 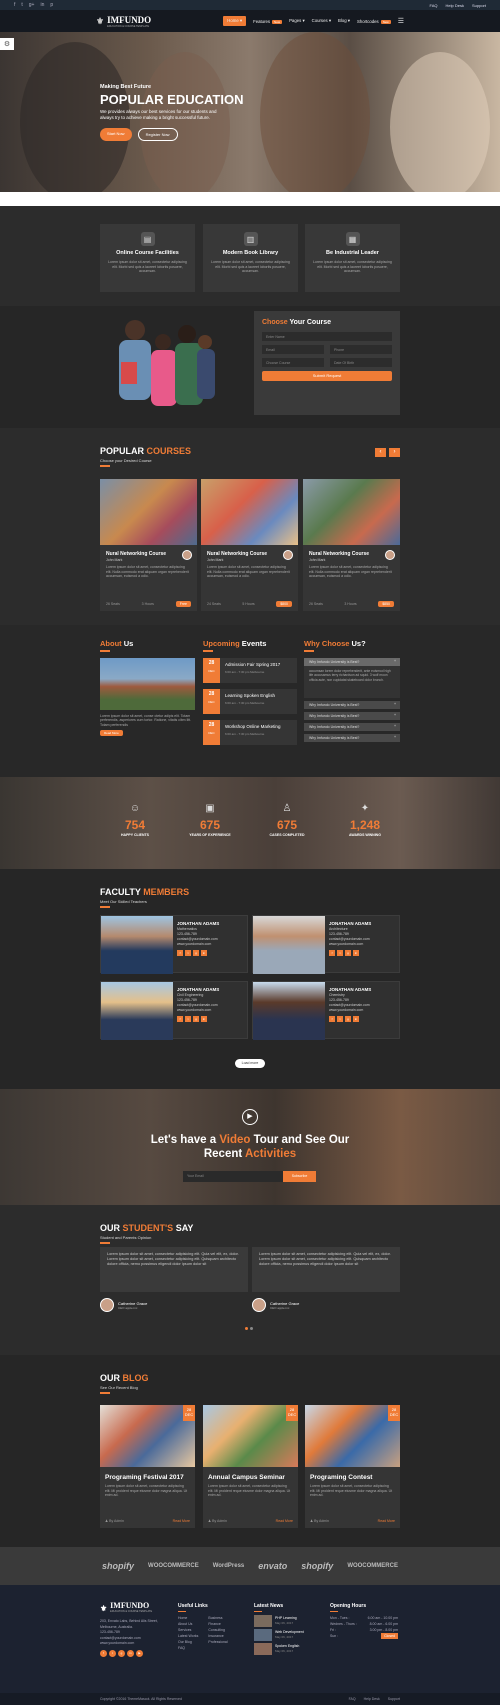 What do you see at coordinates (372, 1699) in the screenshot?
I see `footer-bottom-link: Help Desk` at bounding box center [372, 1699].